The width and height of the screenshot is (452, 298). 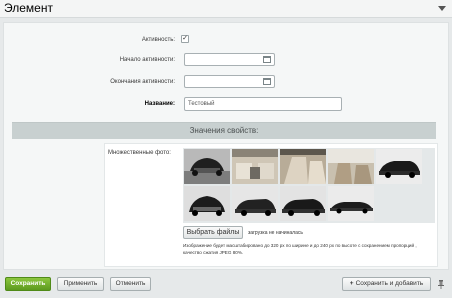 I want to click on active-checkbox: ✓, so click(x=185, y=39).